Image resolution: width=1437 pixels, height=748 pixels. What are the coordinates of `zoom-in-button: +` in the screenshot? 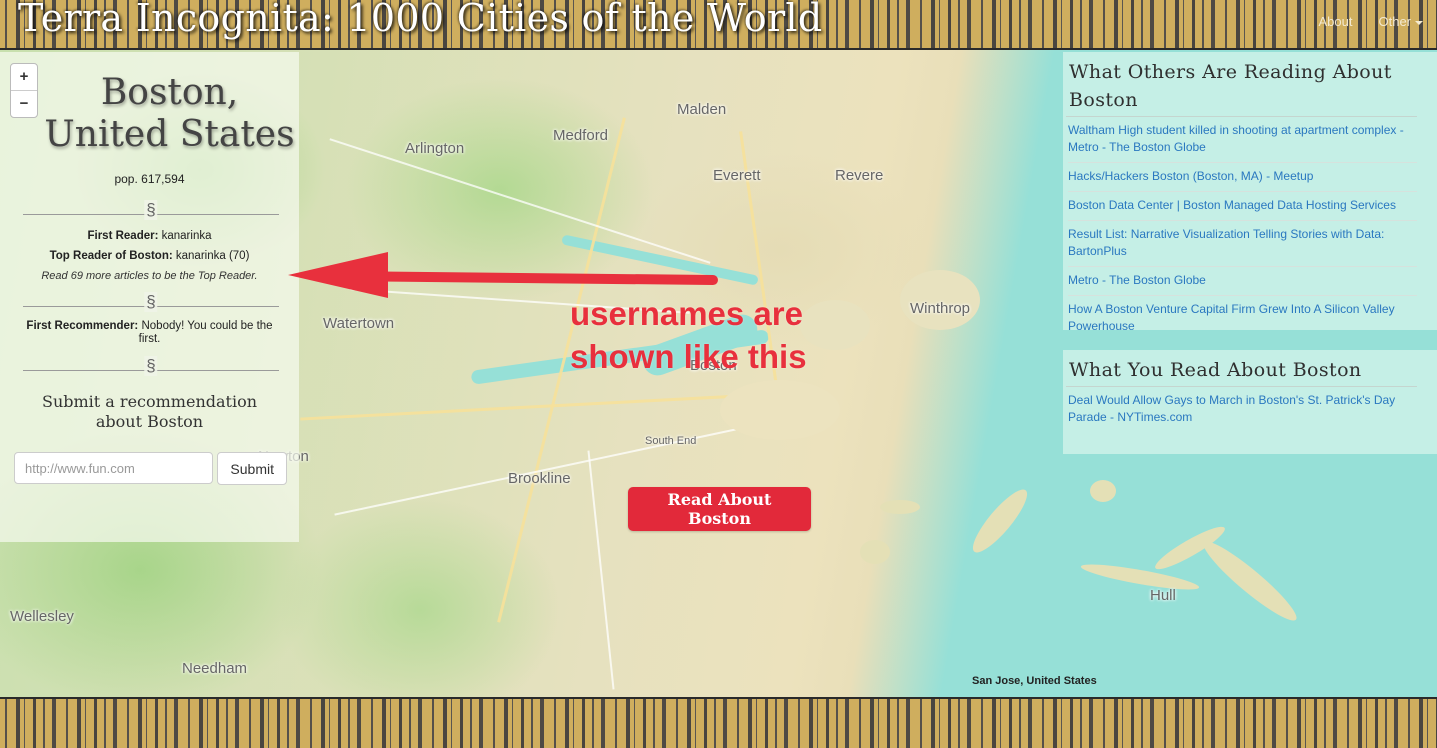 It's located at (24, 77).